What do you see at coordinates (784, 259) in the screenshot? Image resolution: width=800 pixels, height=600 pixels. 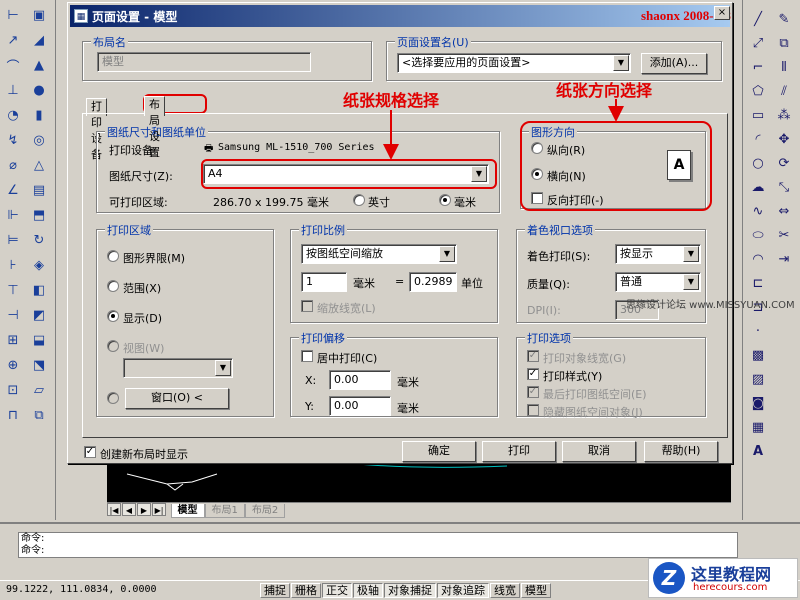 I see `extend-icon: ⇥` at bounding box center [784, 259].